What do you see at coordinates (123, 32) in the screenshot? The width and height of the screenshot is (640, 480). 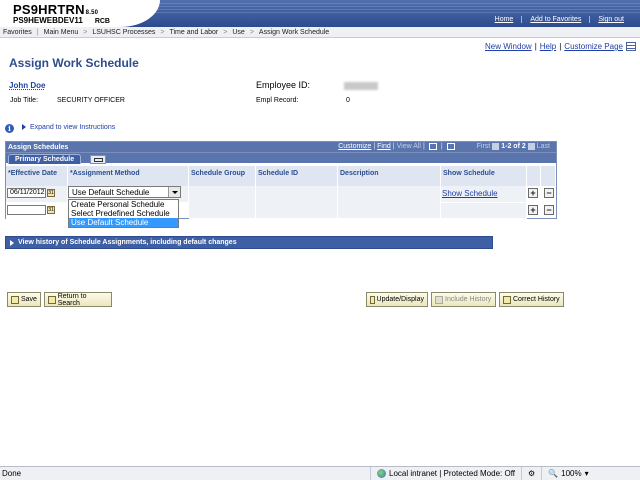 I see `breadcrumb-lsuhsc: LSUHSC Processes` at bounding box center [123, 32].